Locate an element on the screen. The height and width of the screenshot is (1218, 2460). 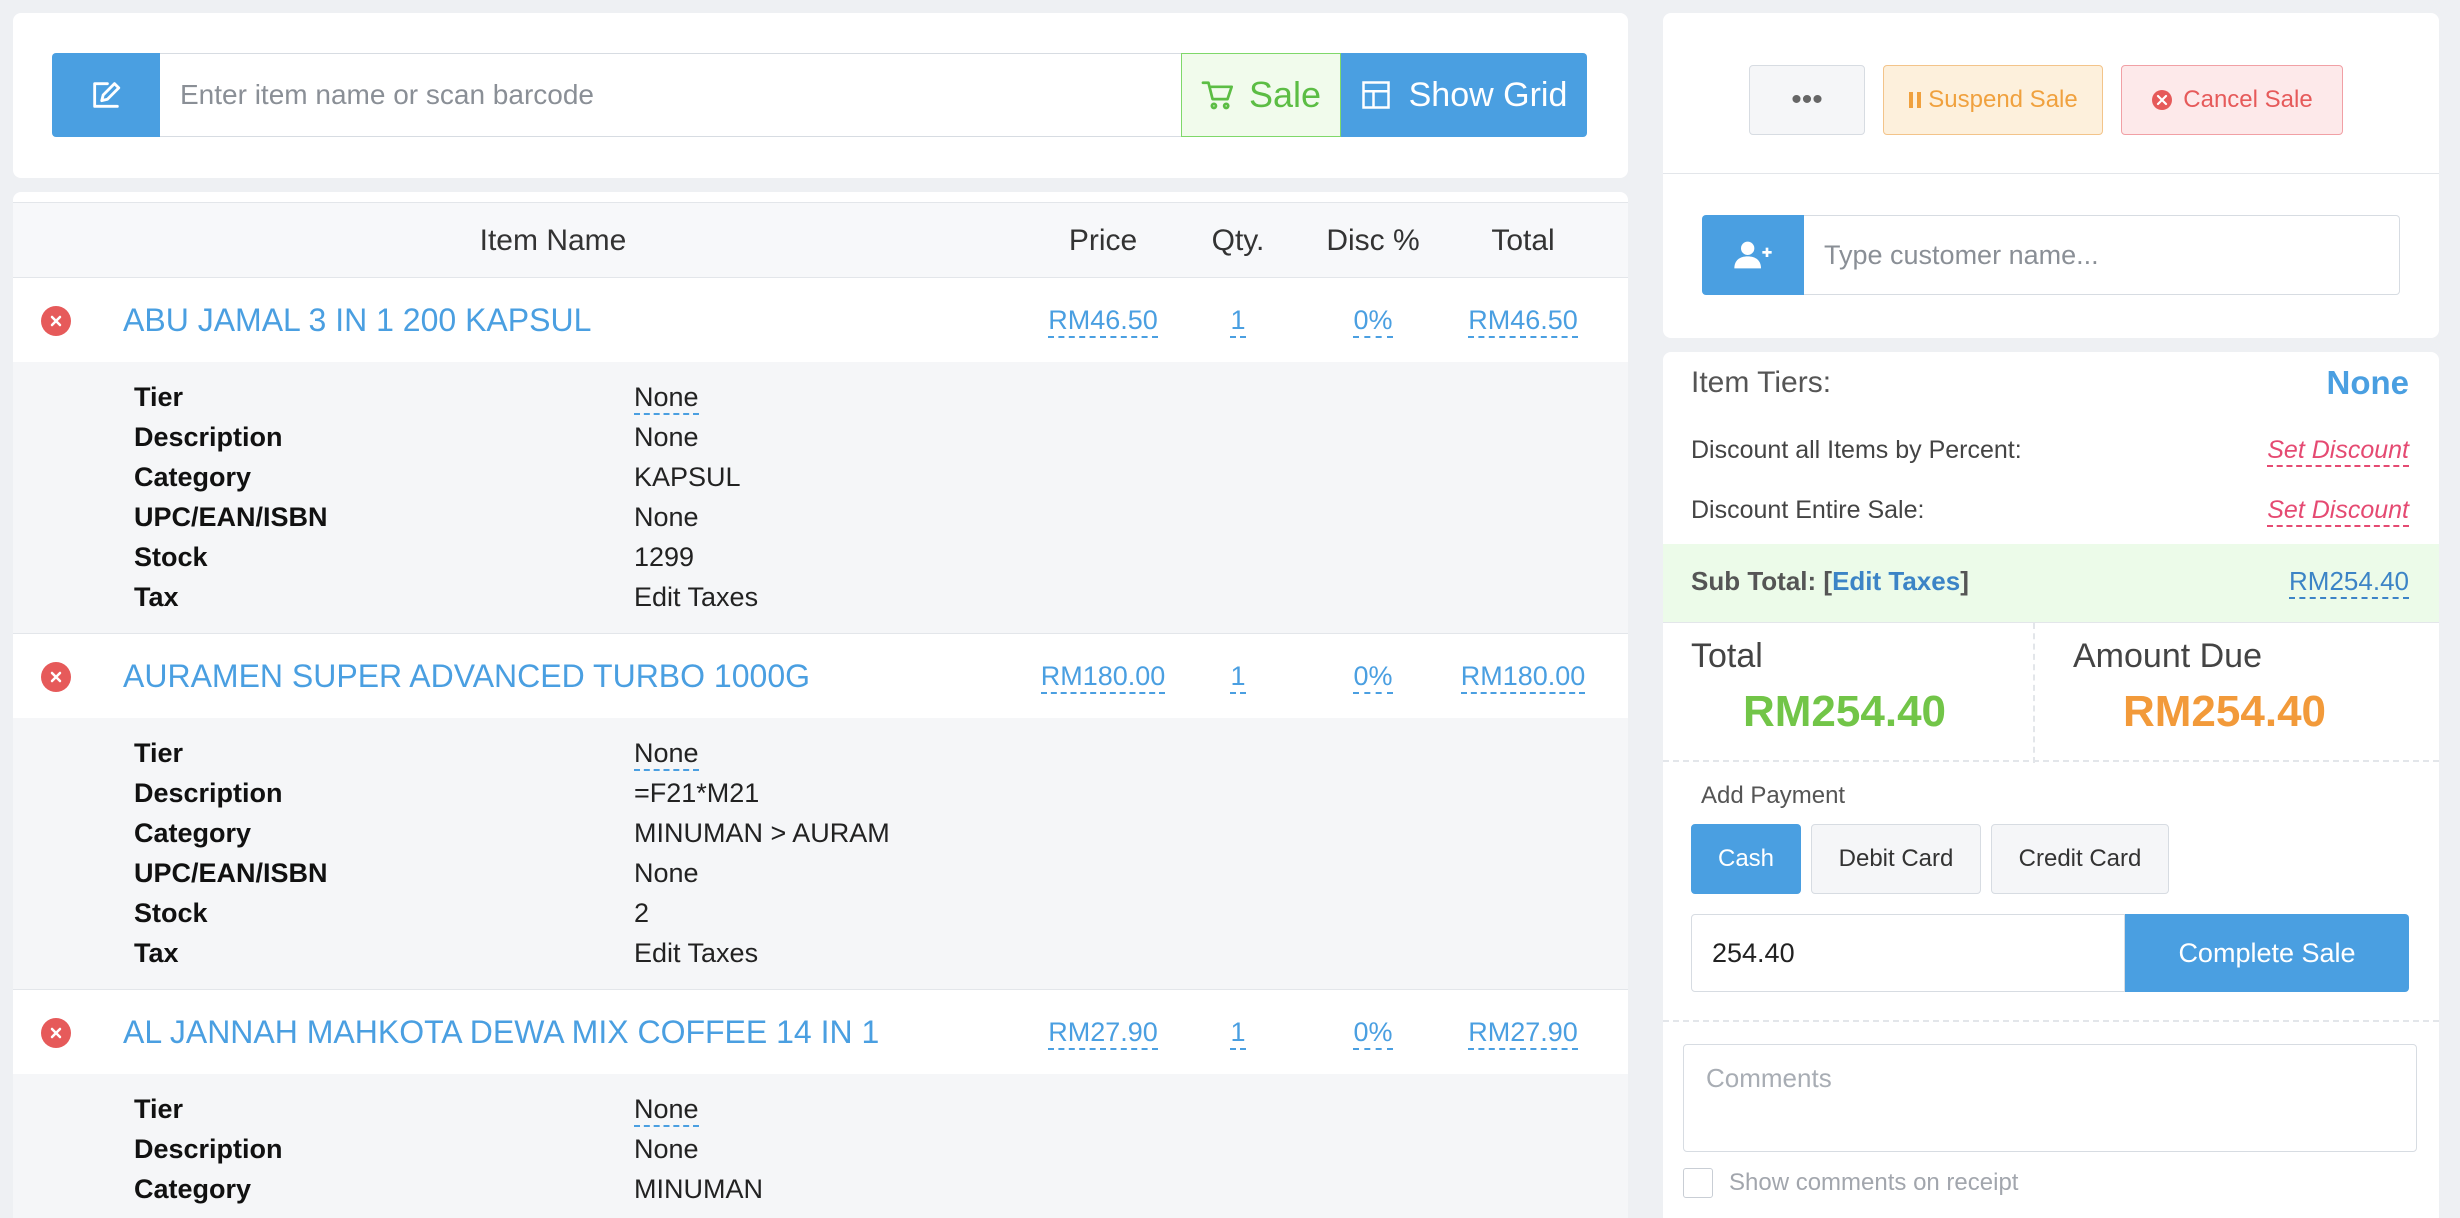
totals-row: Total RM254.40 Amount Due RM254.40 is located at coordinates (2051, 692).